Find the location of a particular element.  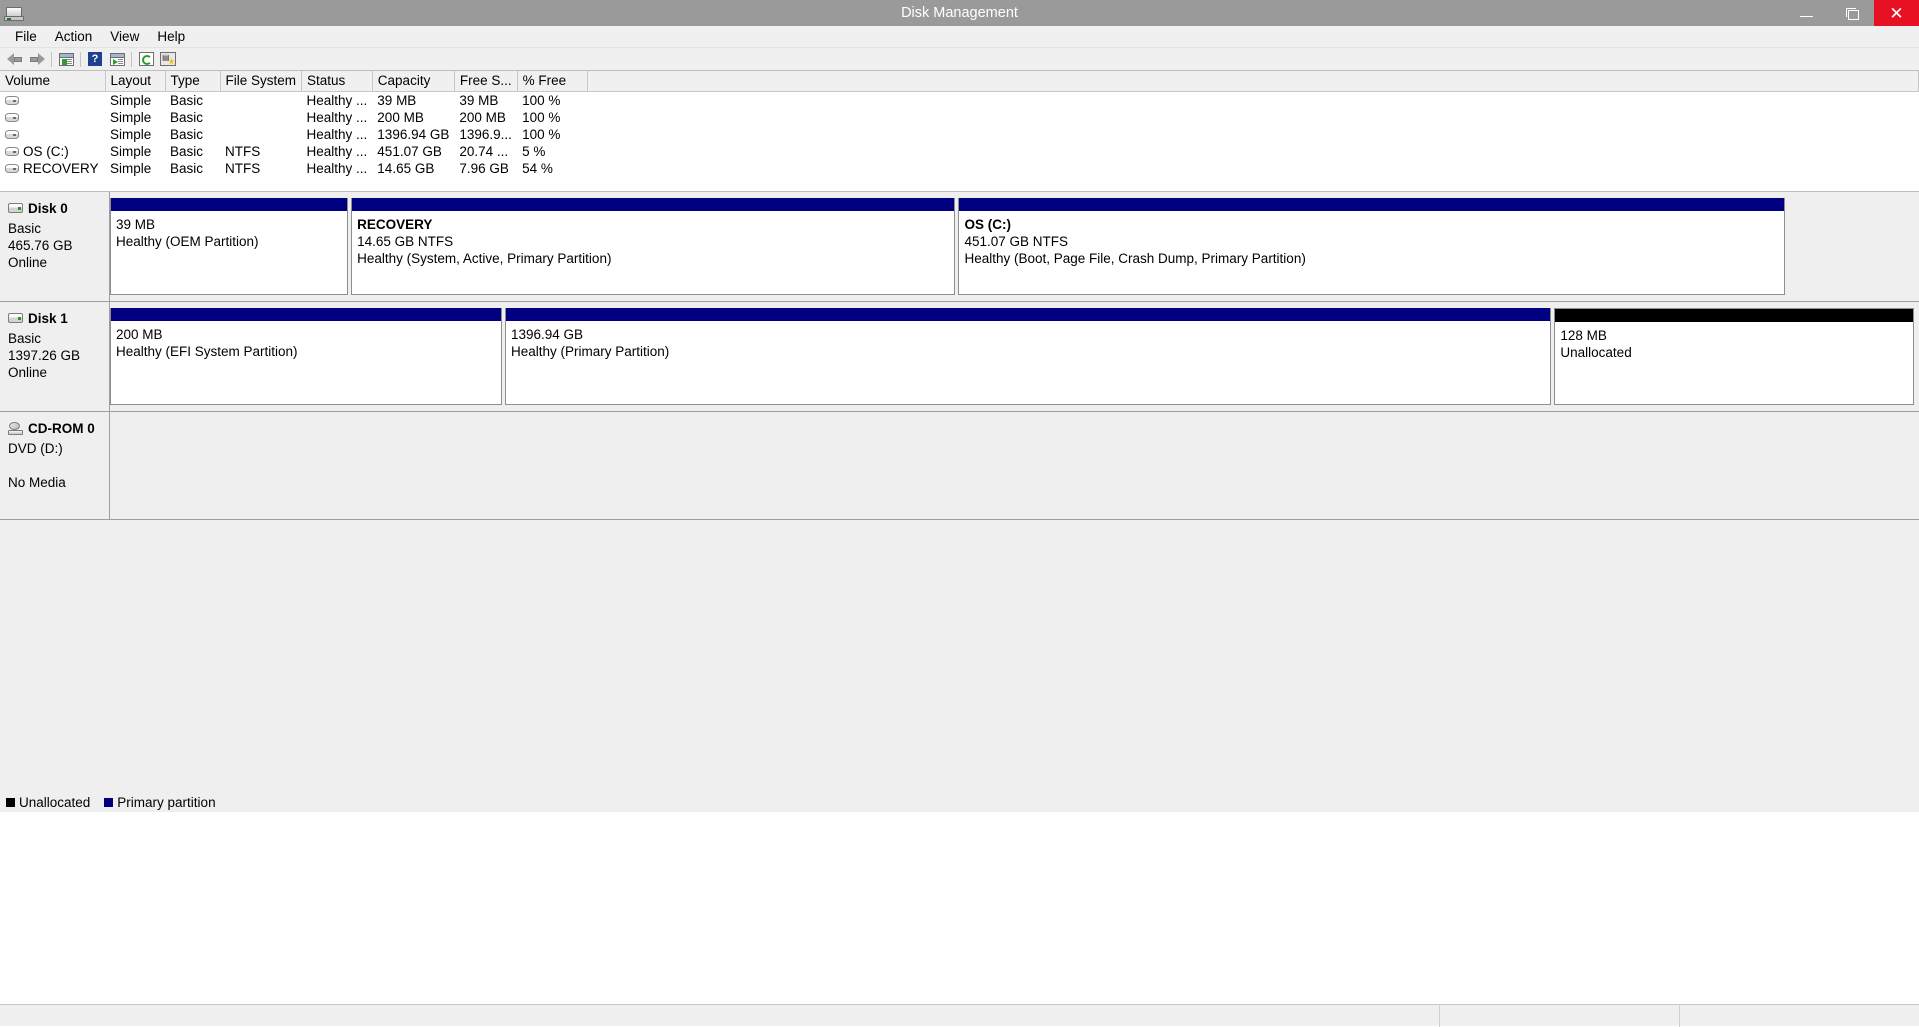

column-header-capacity: Capacity is located at coordinates (413, 81).